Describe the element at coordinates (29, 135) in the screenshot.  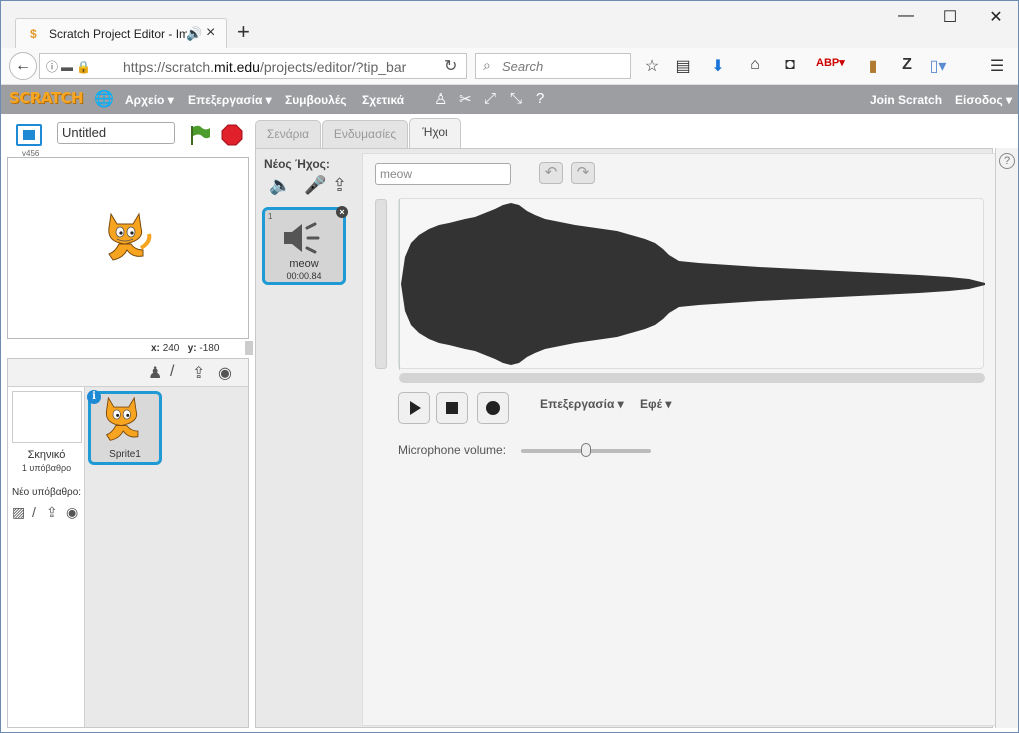
I see `presentation-mode-icon` at that location.